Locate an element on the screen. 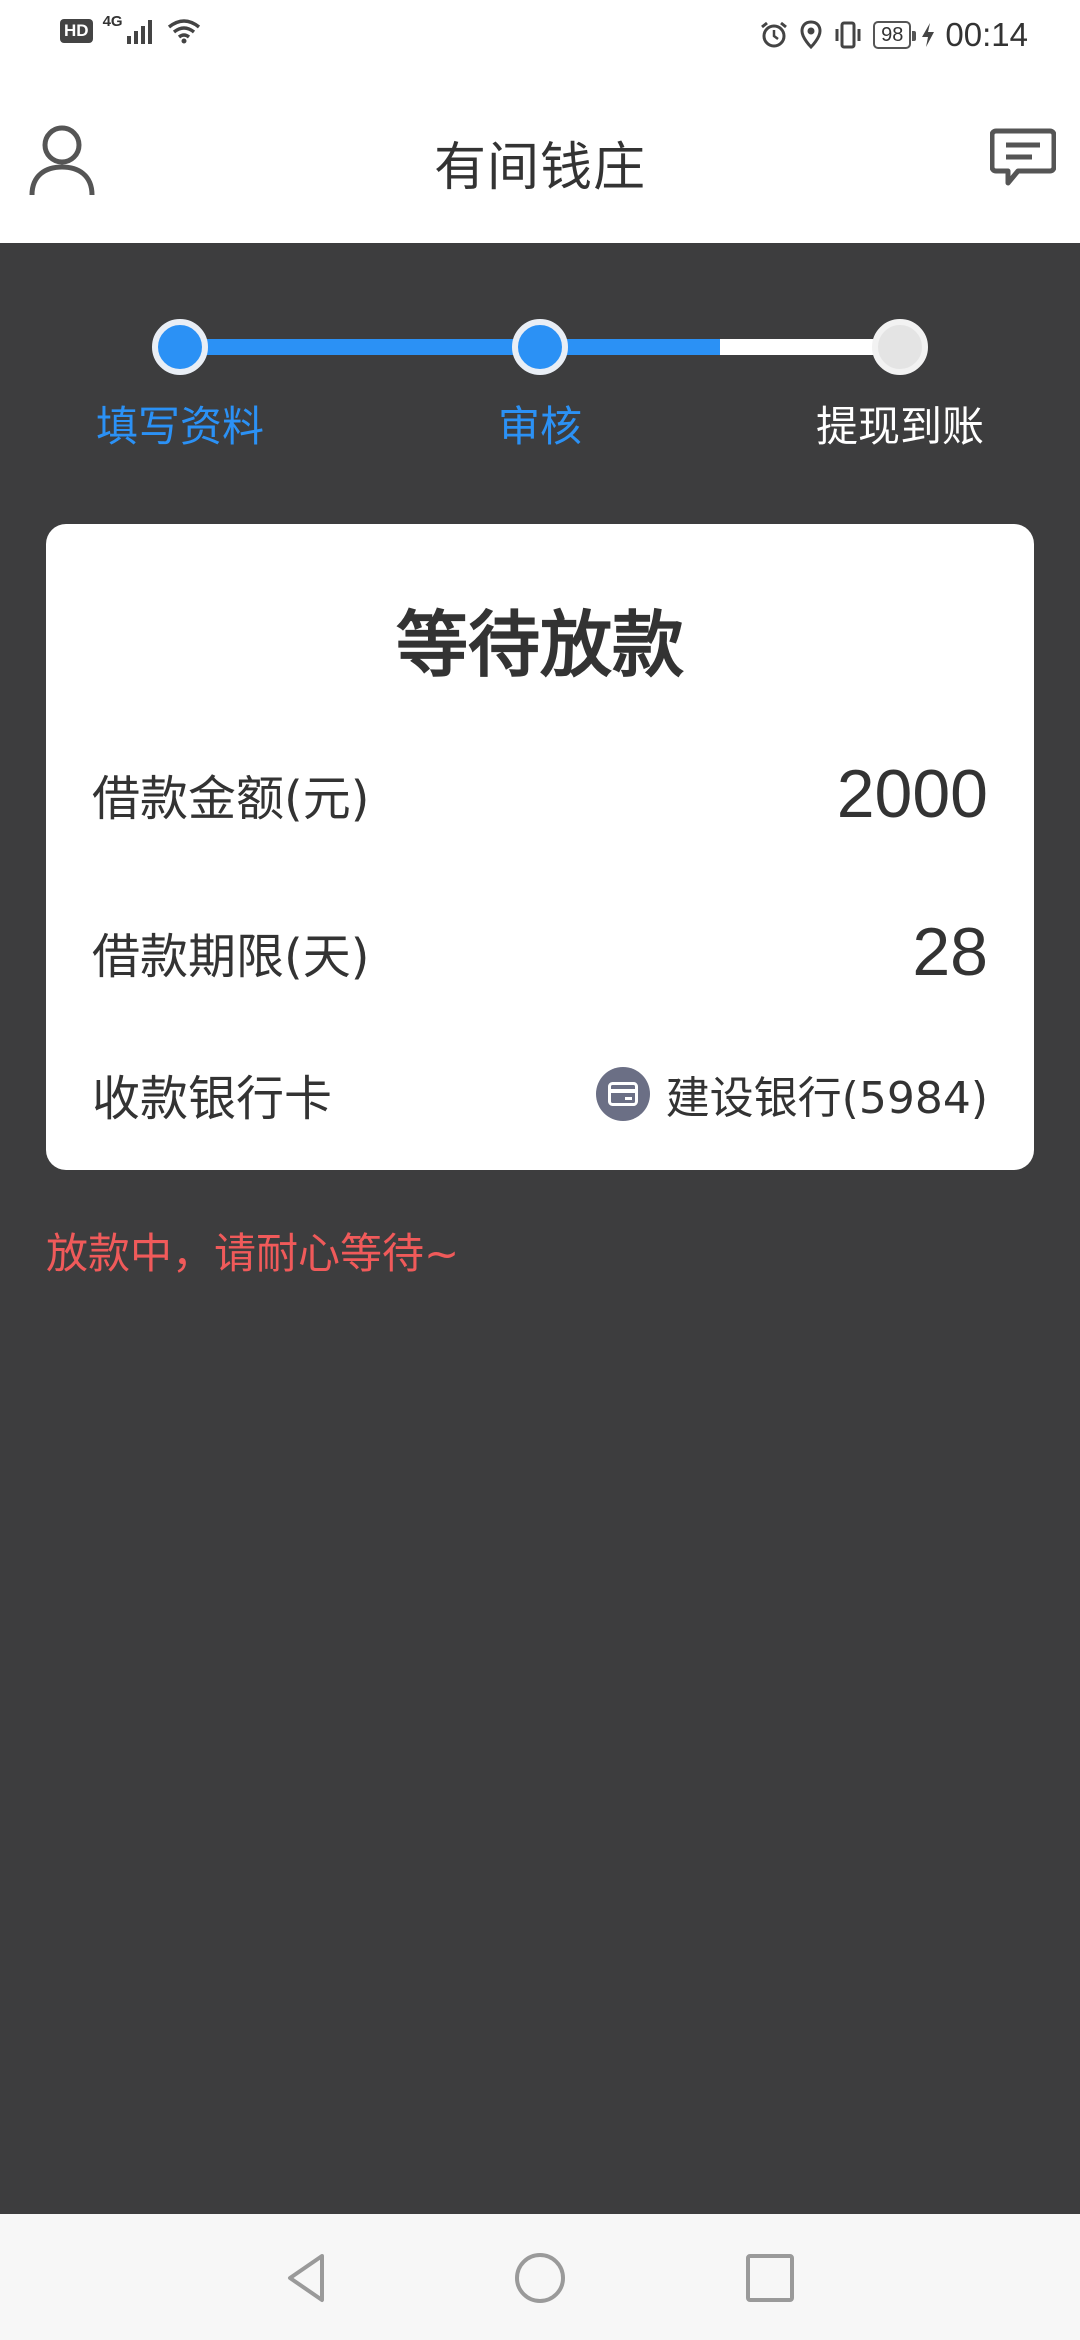 The width and height of the screenshot is (1080, 2340). app-header: 有间钱庄 is located at coordinates (540, 159).